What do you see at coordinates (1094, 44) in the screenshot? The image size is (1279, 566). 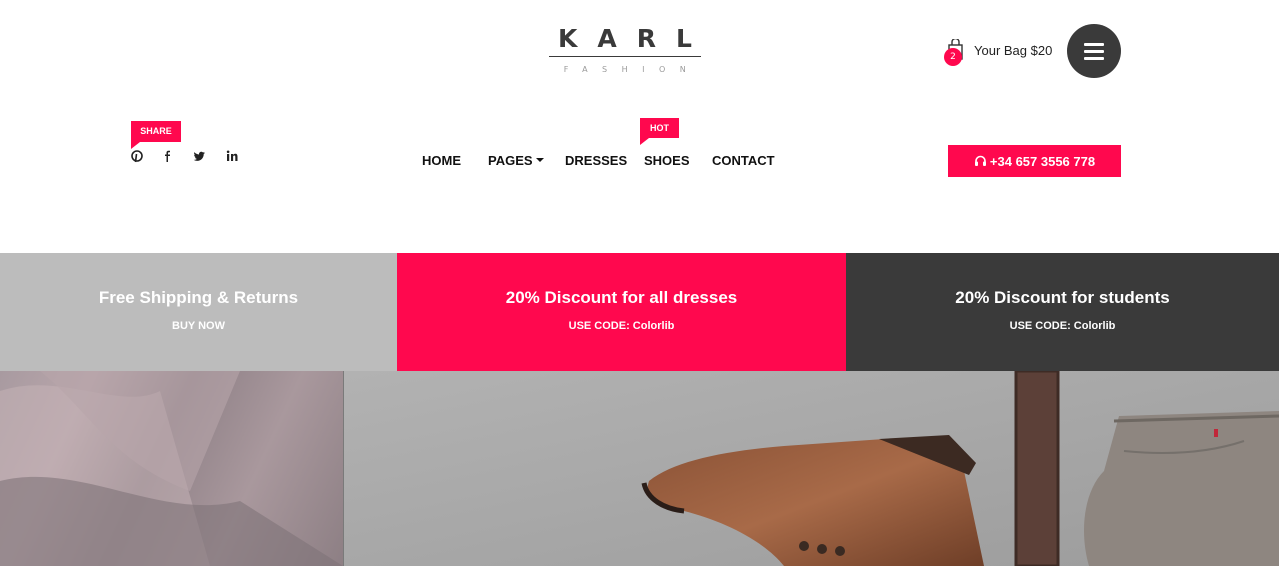 I see `hamburger-icon` at bounding box center [1094, 44].